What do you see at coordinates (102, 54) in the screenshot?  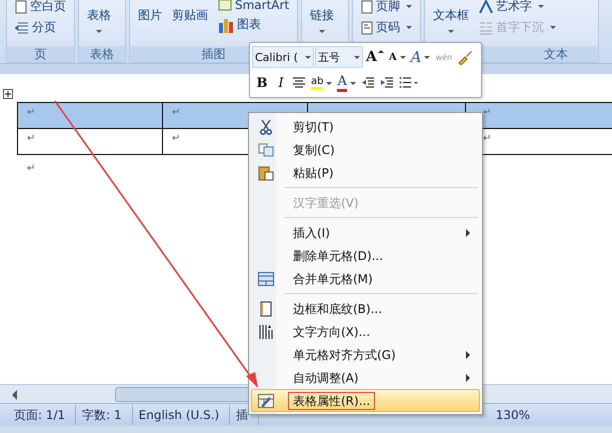 I see `group-label: 表格` at bounding box center [102, 54].